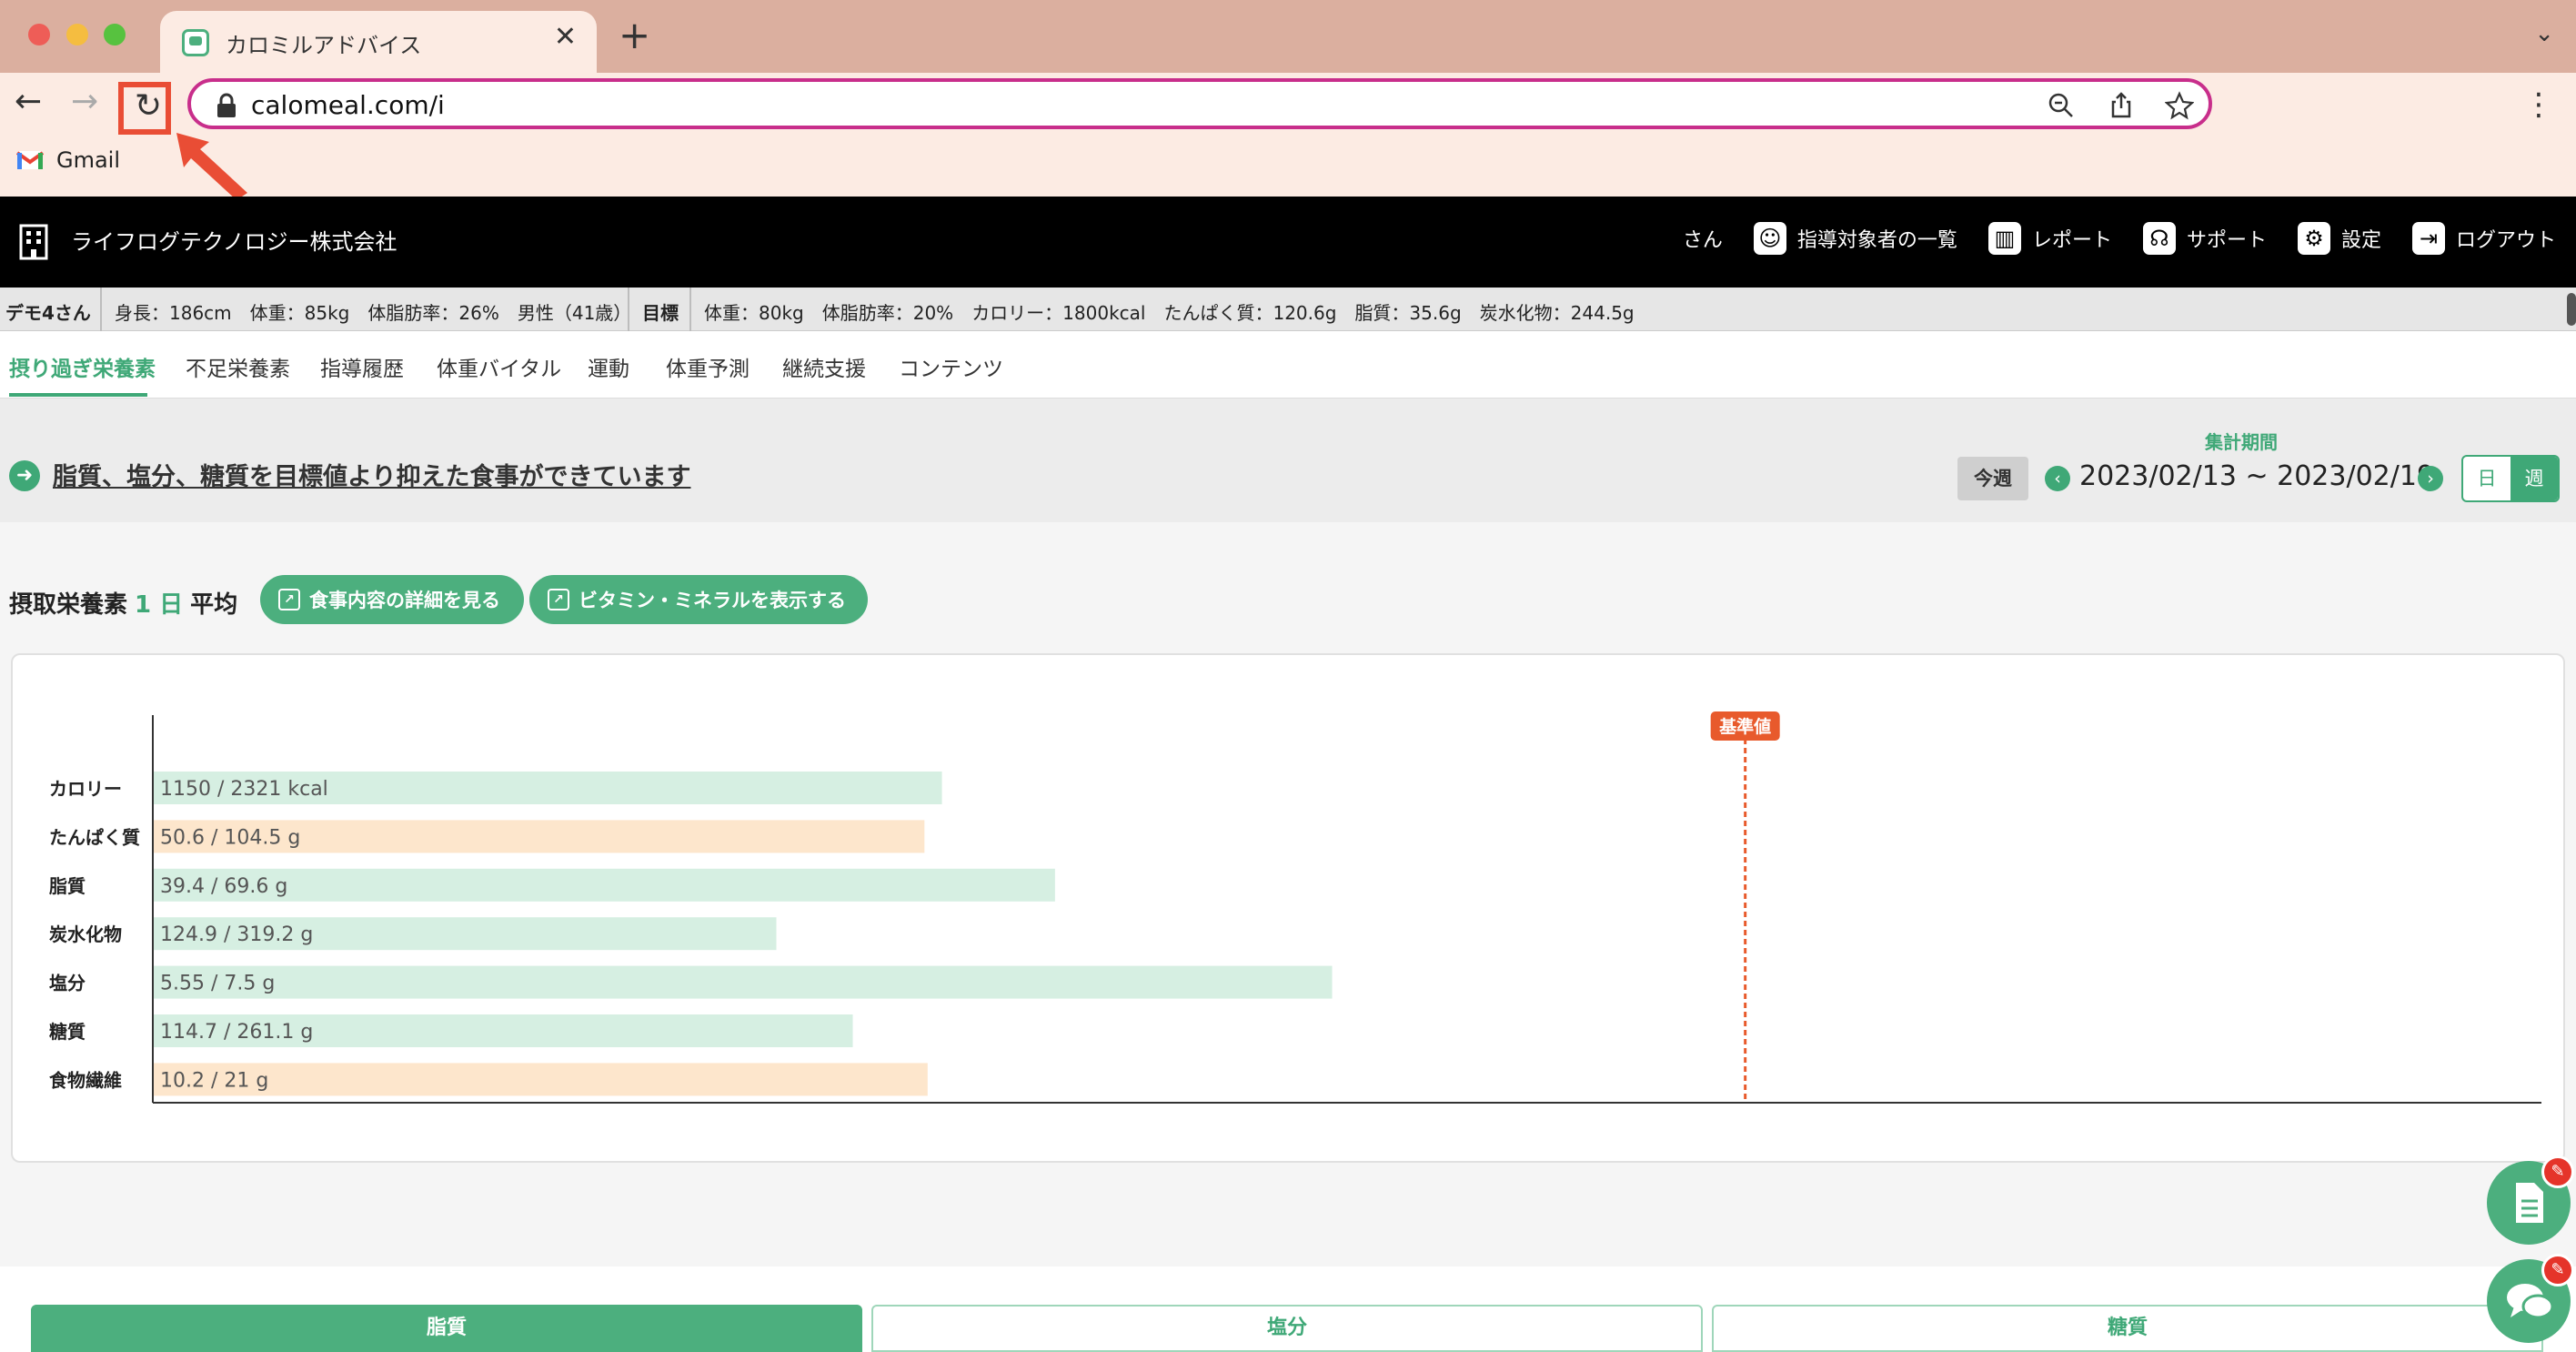 The width and height of the screenshot is (2576, 1352). I want to click on intake-title-prefix: 摂取栄養素, so click(68, 605).